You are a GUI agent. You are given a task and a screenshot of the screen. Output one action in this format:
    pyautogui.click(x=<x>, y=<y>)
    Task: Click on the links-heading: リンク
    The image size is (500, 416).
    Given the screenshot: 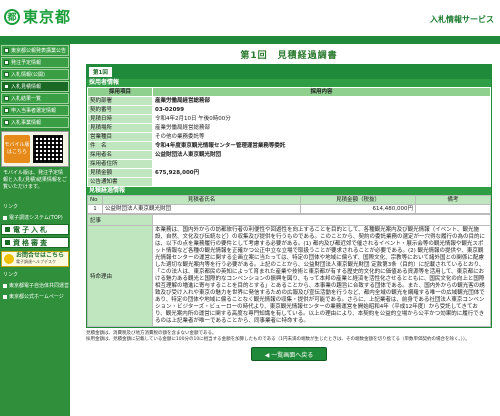 What is the action you would take?
    pyautogui.click(x=35, y=206)
    